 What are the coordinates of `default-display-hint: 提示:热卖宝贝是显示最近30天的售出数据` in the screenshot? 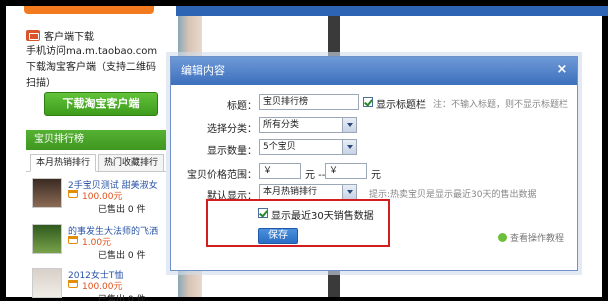 It's located at (453, 195).